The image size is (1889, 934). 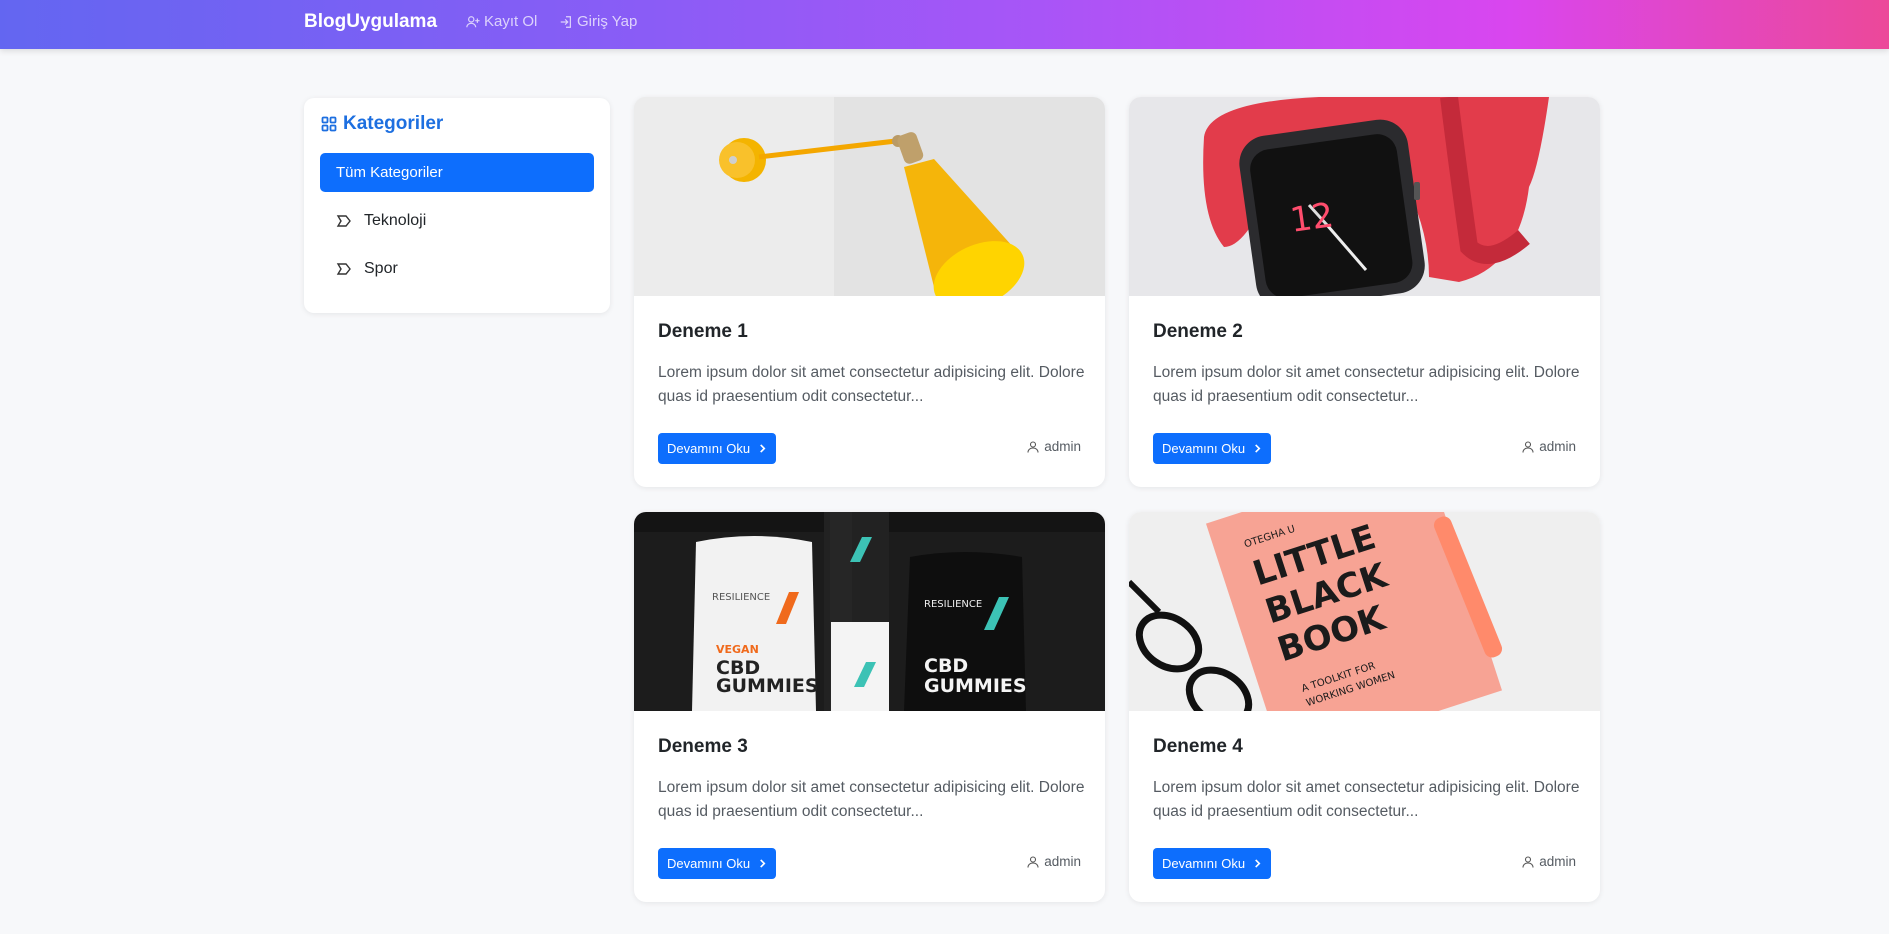 What do you see at coordinates (456, 221) in the screenshot?
I see `category-teknoloji: Teknoloji` at bounding box center [456, 221].